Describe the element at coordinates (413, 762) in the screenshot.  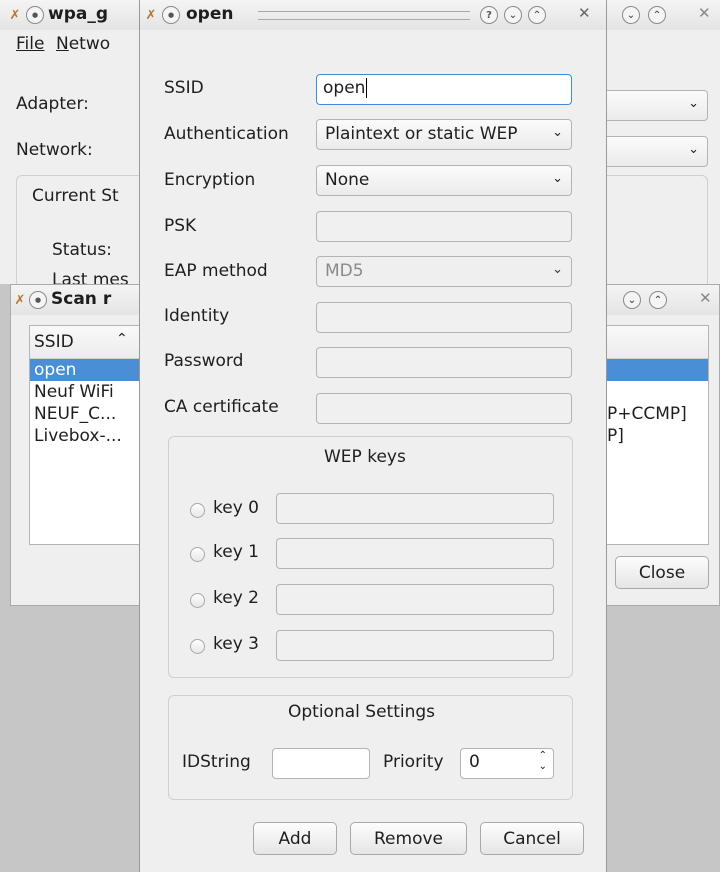
I see `priority-label: Priority` at that location.